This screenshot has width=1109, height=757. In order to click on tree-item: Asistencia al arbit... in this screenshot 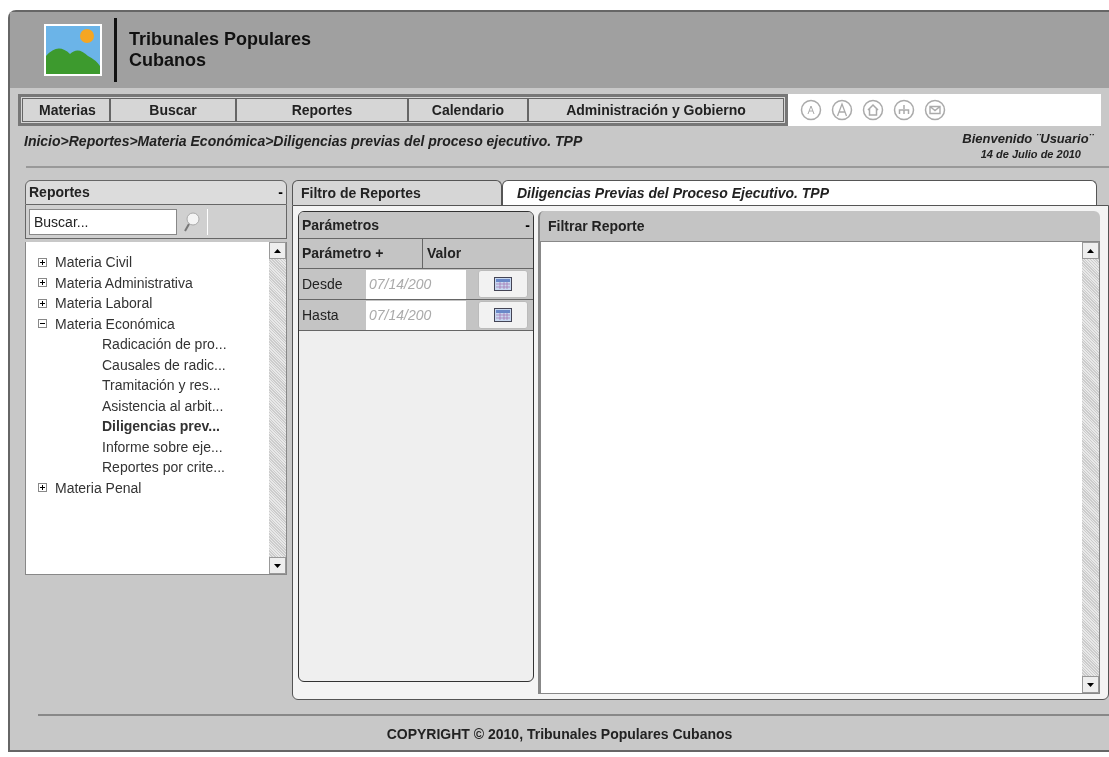, I will do `click(153, 405)`.